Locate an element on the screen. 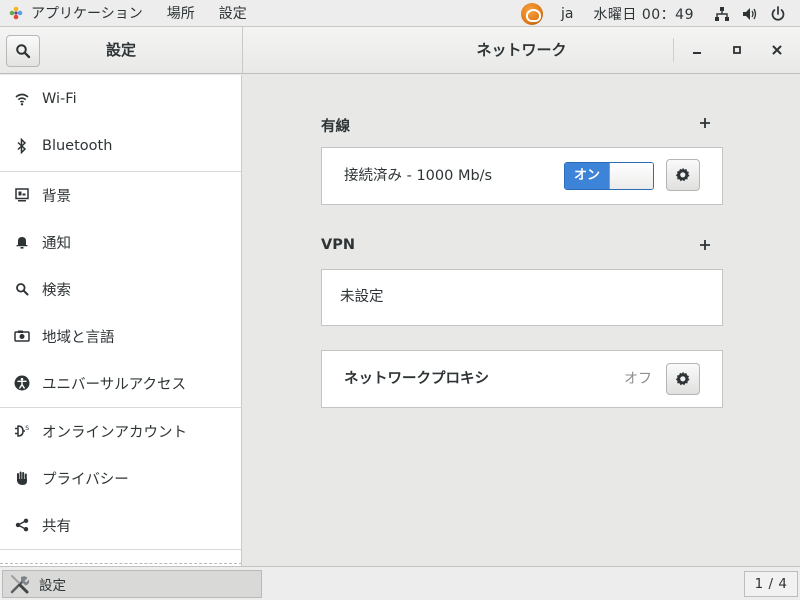 This screenshot has width=800, height=600. add-vpn-button is located at coordinates (705, 245).